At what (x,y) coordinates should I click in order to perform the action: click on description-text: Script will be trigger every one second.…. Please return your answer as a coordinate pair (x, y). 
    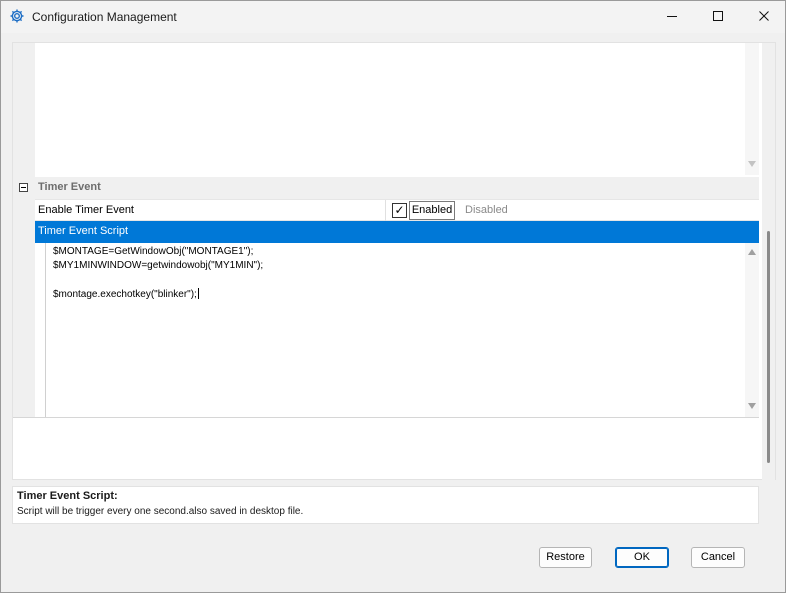
    Looking at the image, I should click on (160, 511).